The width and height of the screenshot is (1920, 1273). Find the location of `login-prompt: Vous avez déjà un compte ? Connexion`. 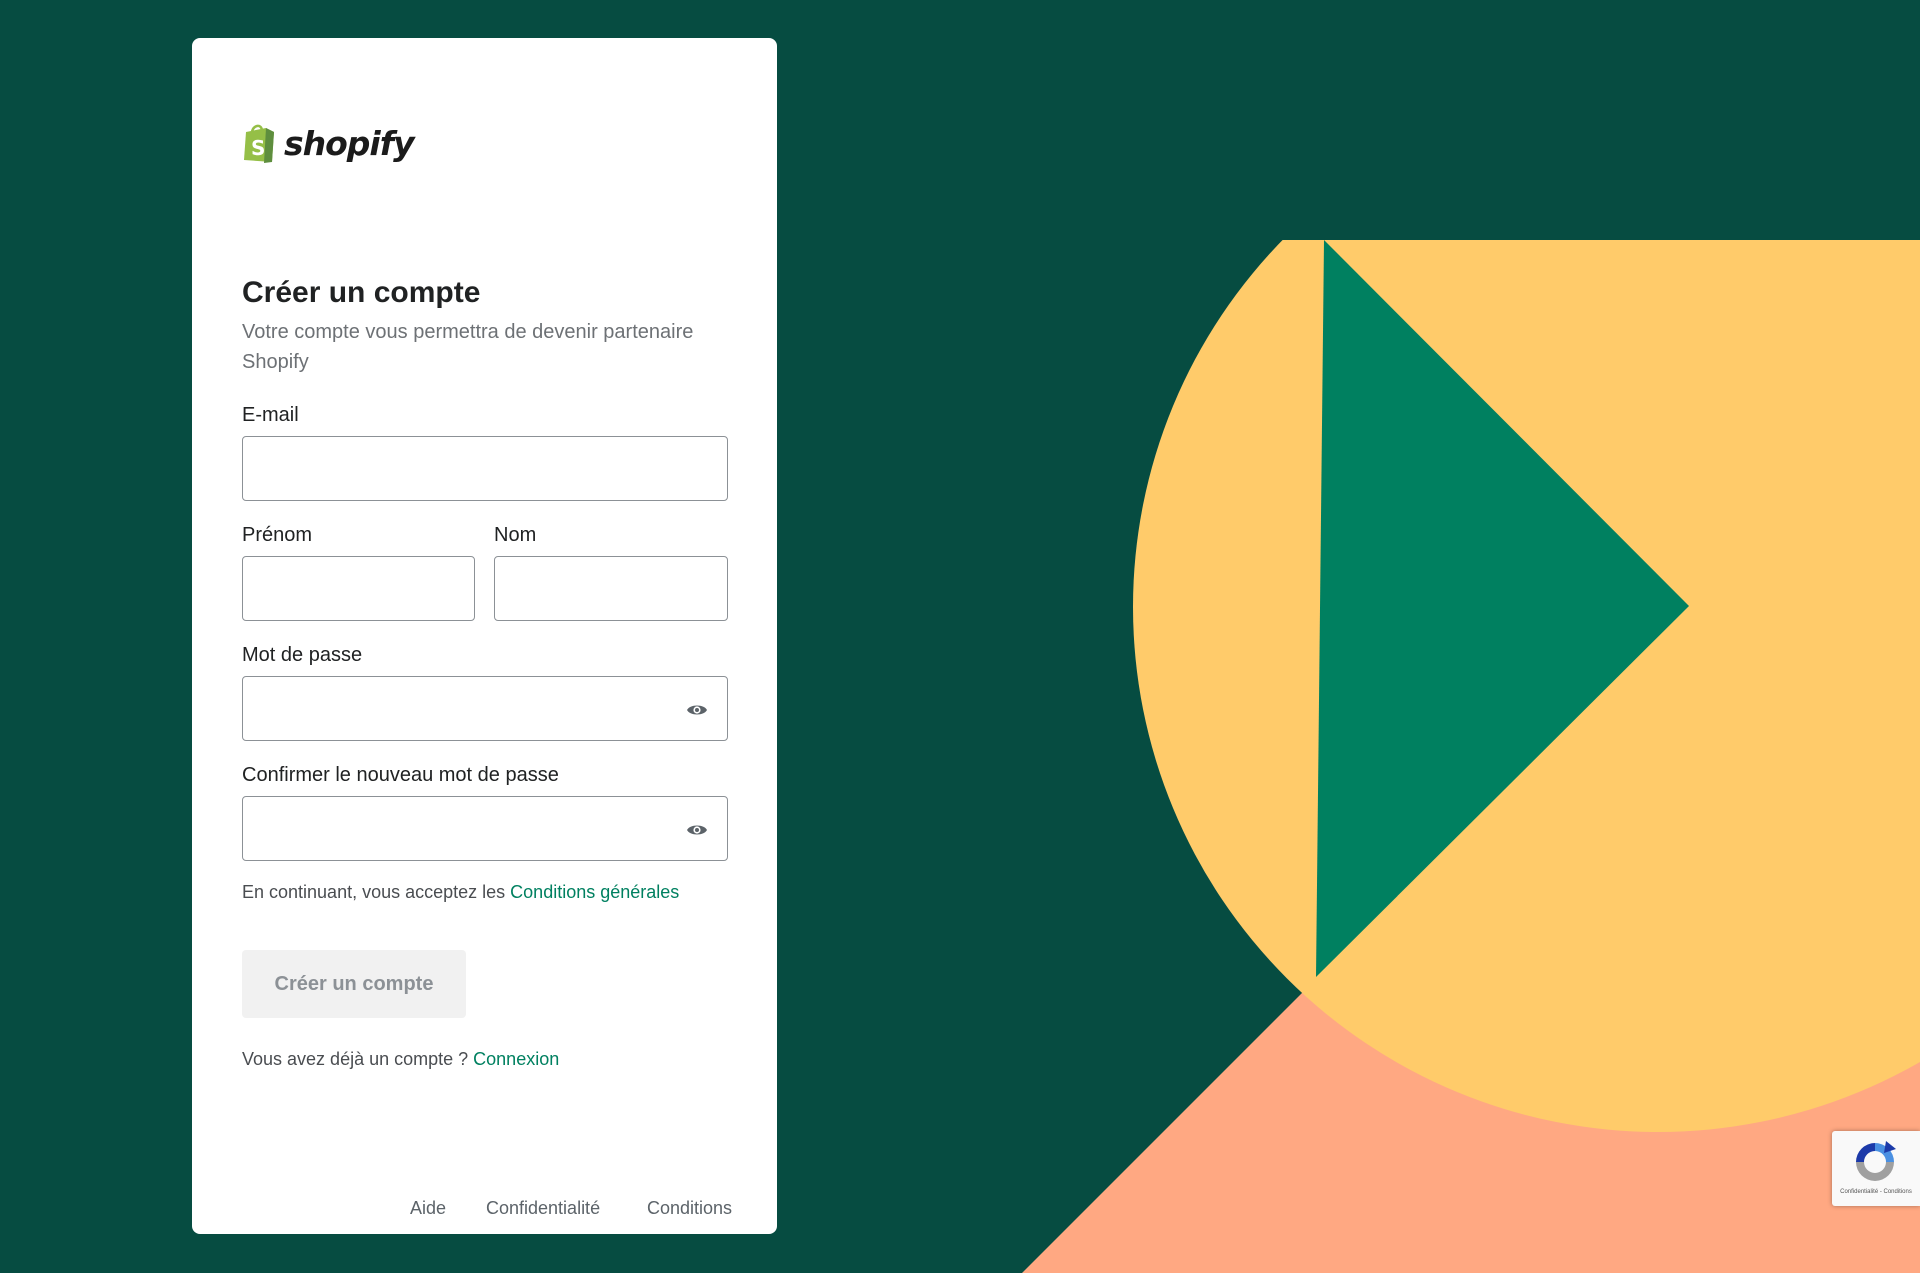

login-prompt: Vous avez déjà un compte ? Connexion is located at coordinates (400, 1059).